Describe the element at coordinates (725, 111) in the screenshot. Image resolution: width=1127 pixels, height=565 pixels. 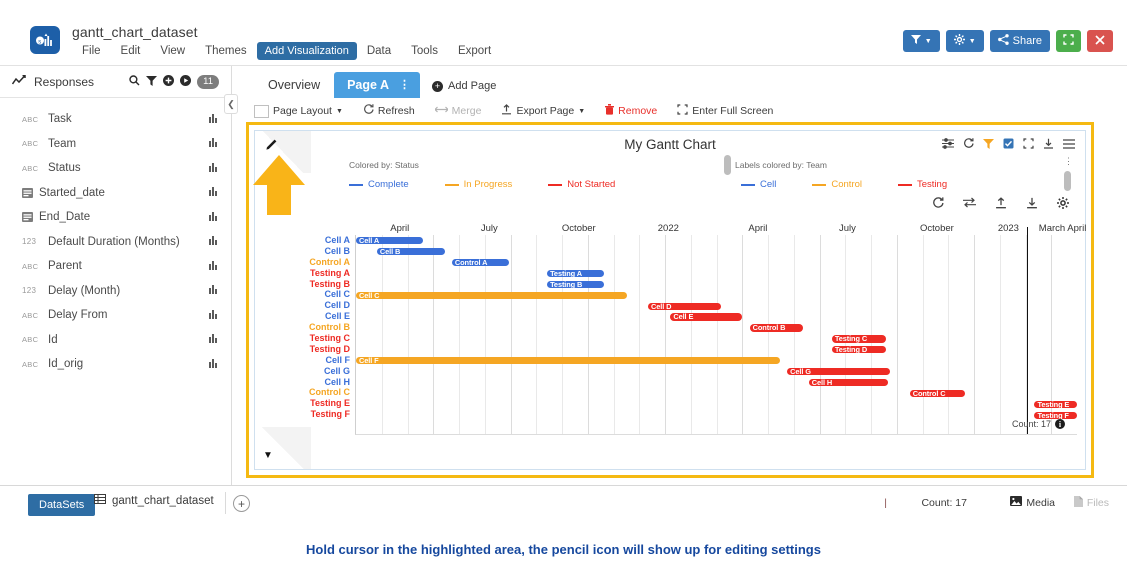
I see `enter-full-screen-button: Enter Full Screen` at that location.